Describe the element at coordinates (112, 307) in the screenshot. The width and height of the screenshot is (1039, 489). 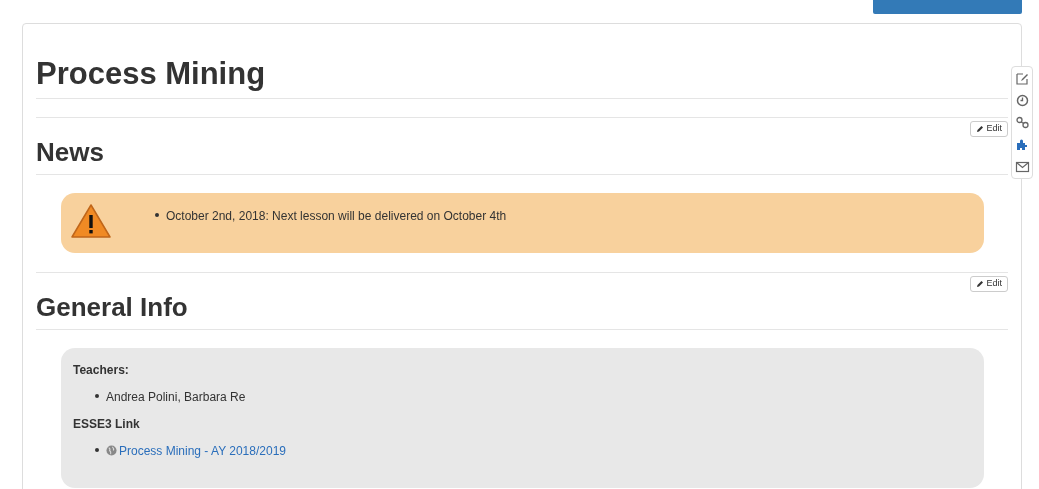
I see `section-heading: General Info` at that location.